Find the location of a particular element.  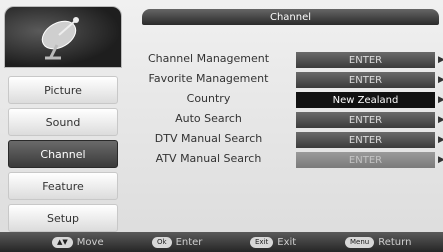

sidebar-item-setup: Setup is located at coordinates (63, 218).